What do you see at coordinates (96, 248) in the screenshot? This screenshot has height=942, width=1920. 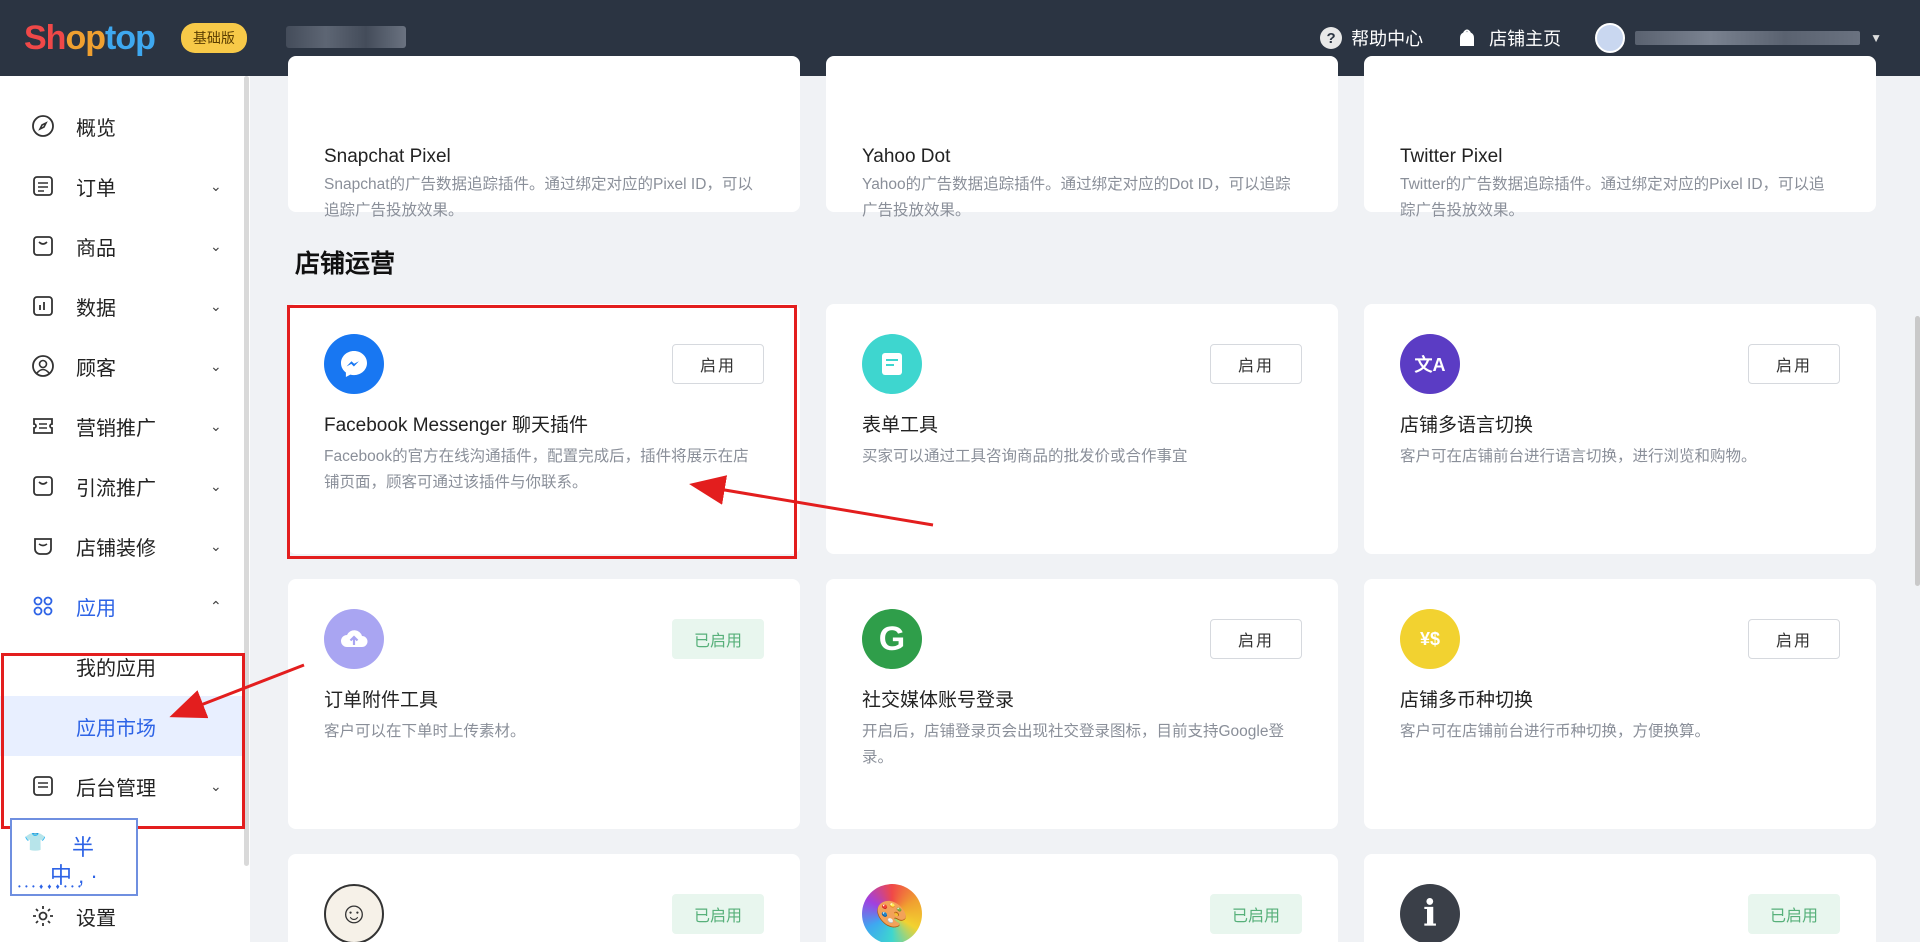 I see `sidebar-item-label: 商品` at bounding box center [96, 248].